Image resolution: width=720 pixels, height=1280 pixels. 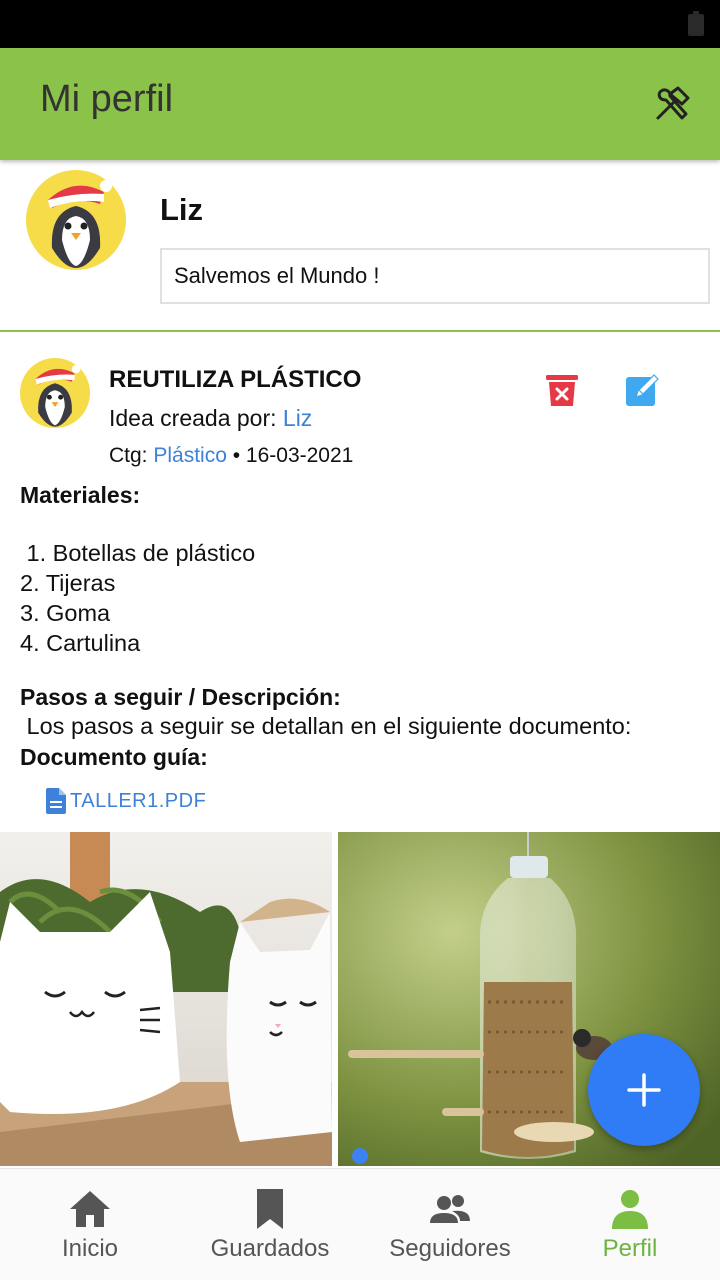 I want to click on steps-heading: Pasos a seguir / Descripción:, so click(x=180, y=697).